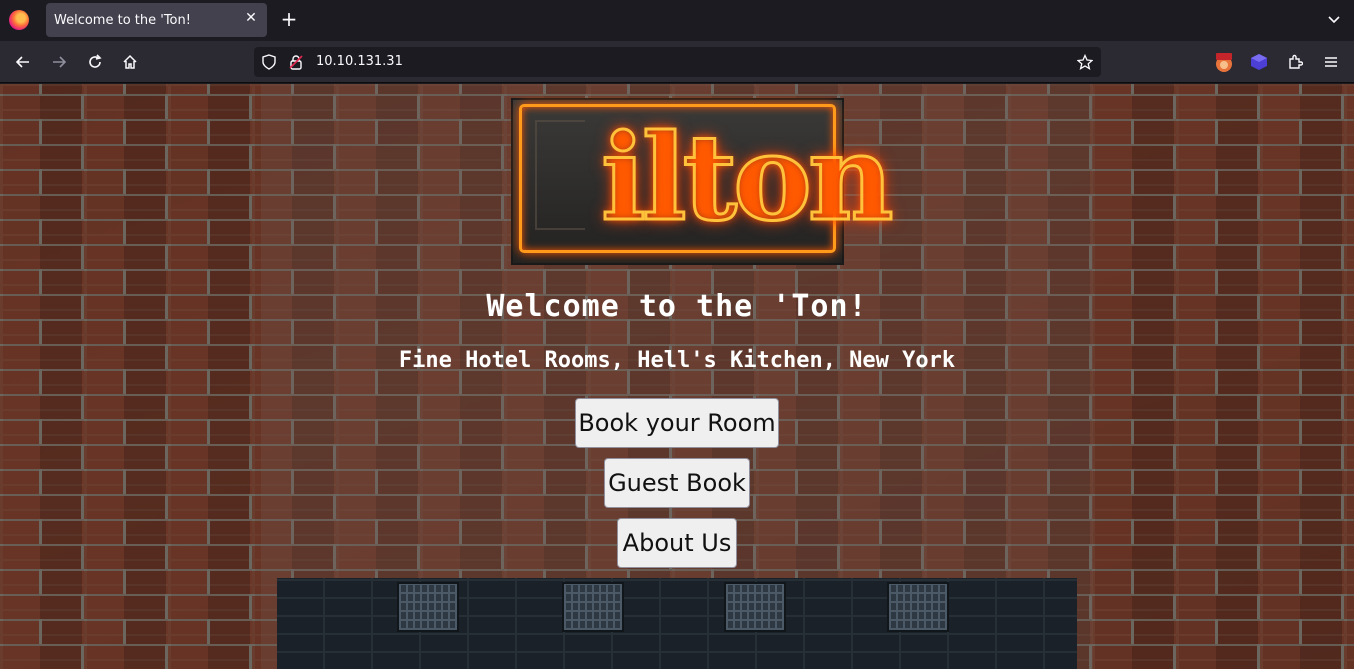 The height and width of the screenshot is (669, 1354). I want to click on forward-arrow-icon, so click(59, 62).